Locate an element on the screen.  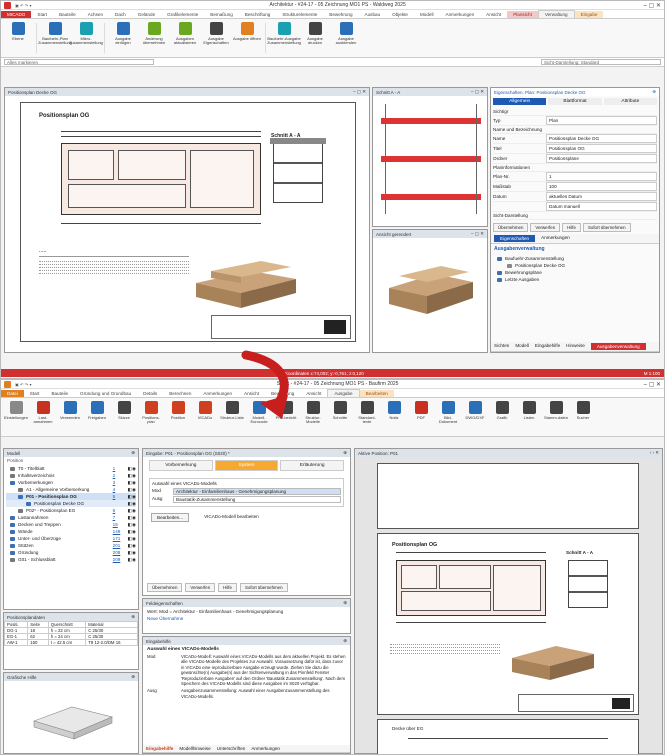
hilfe-tab: Modellhinweise is located at coordinates (194, 748).